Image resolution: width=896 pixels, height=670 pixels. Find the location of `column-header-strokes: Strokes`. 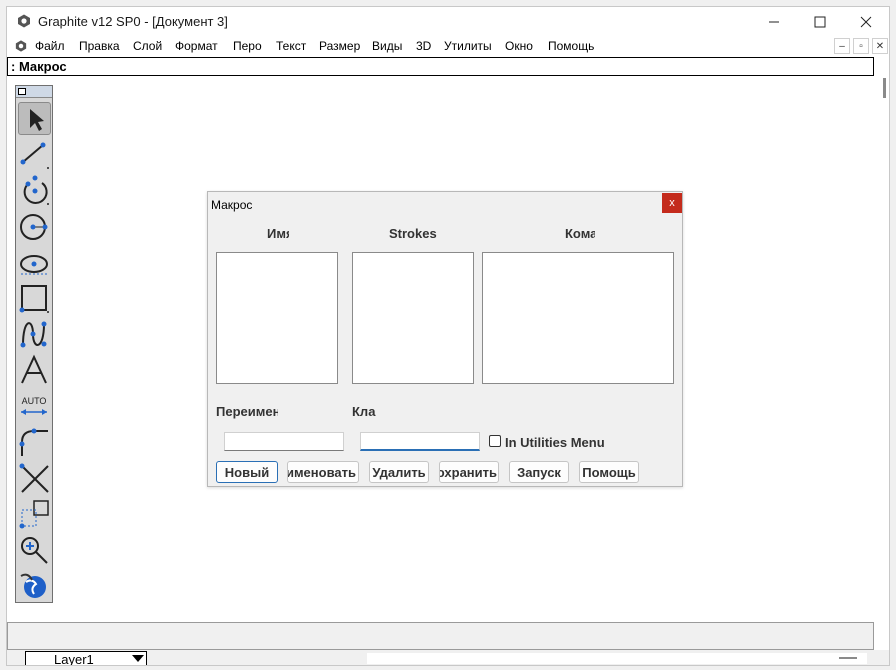

column-header-strokes: Strokes is located at coordinates (413, 233).